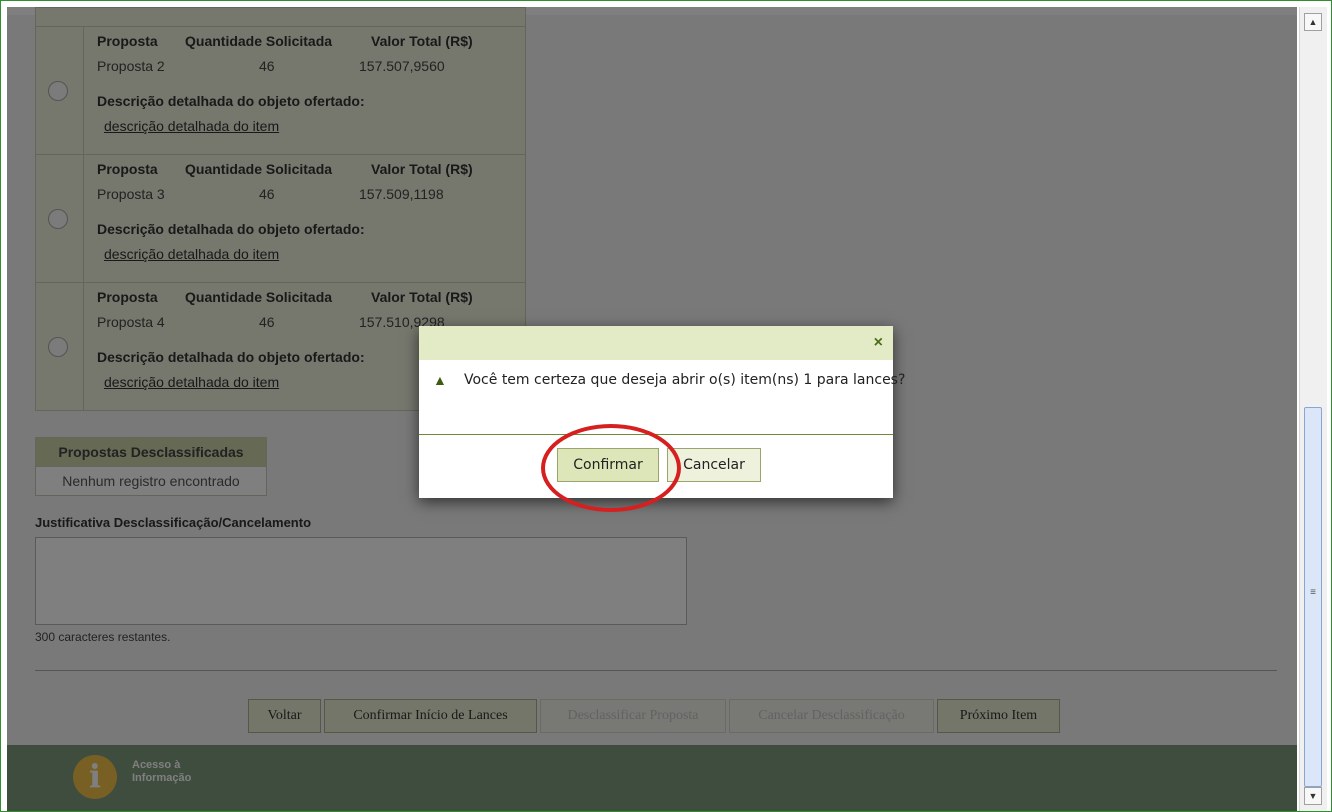 Image resolution: width=1332 pixels, height=812 pixels. I want to click on dialog-header: ×, so click(656, 343).